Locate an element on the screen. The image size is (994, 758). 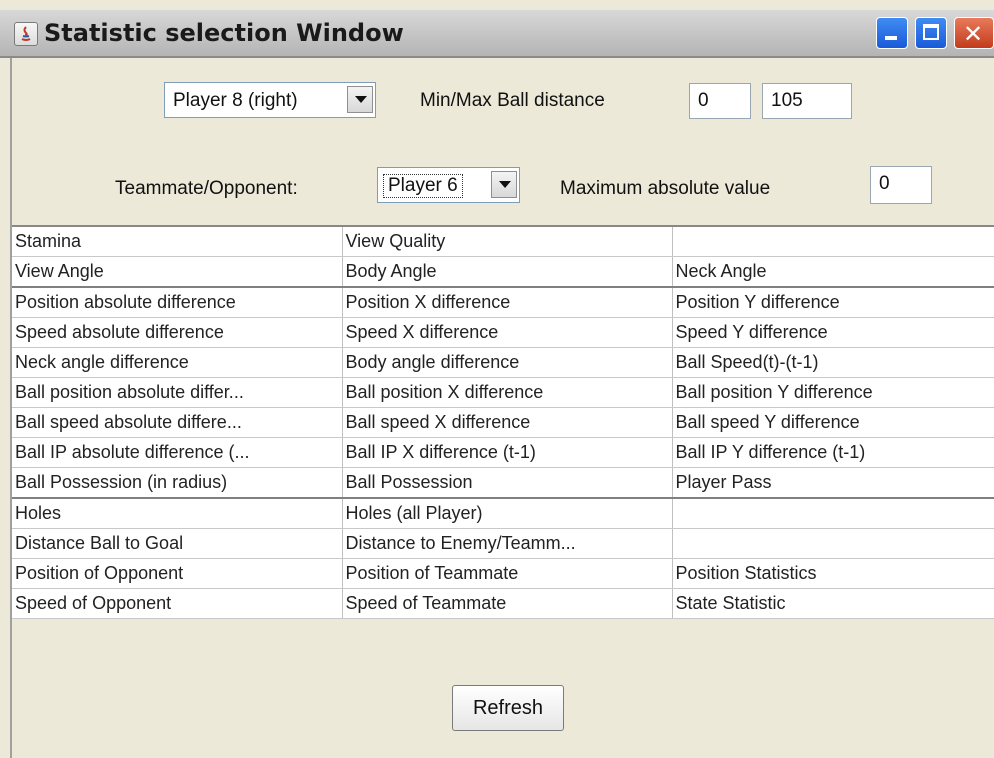
statistic-option: Position Y difference is located at coordinates (833, 302).